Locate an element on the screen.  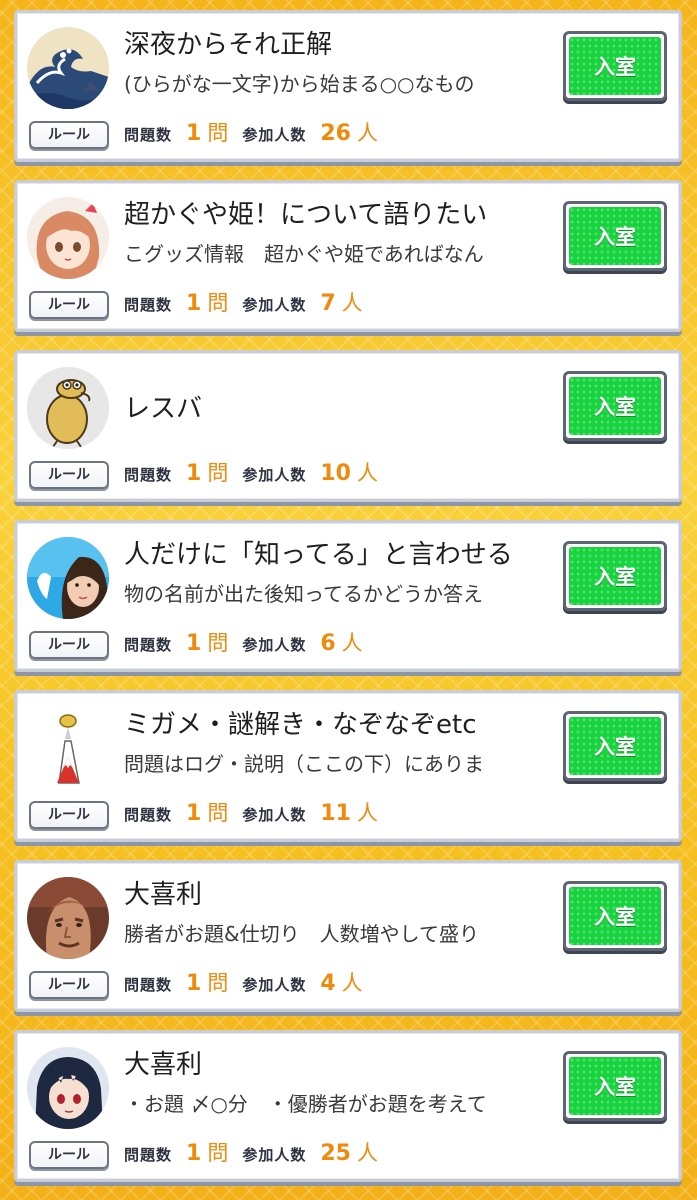
room-stats: 問題数 1 問 参加人数 25 人 is located at coordinates (258, 1155).